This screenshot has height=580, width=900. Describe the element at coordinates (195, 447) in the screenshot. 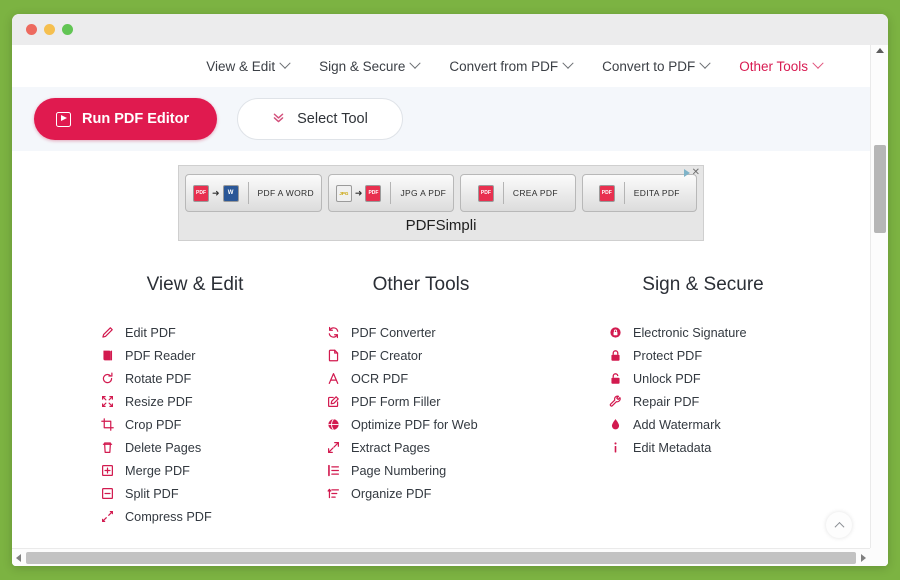

I see `tool-link-delete-pages: Delete Pages` at that location.